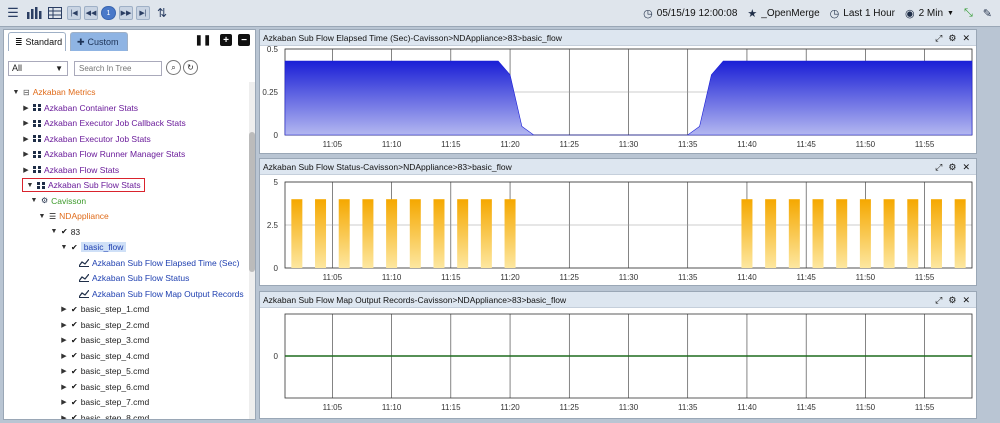  Describe the element at coordinates (69, 200) in the screenshot. I see `tree-node-label: Cavisson` at that location.